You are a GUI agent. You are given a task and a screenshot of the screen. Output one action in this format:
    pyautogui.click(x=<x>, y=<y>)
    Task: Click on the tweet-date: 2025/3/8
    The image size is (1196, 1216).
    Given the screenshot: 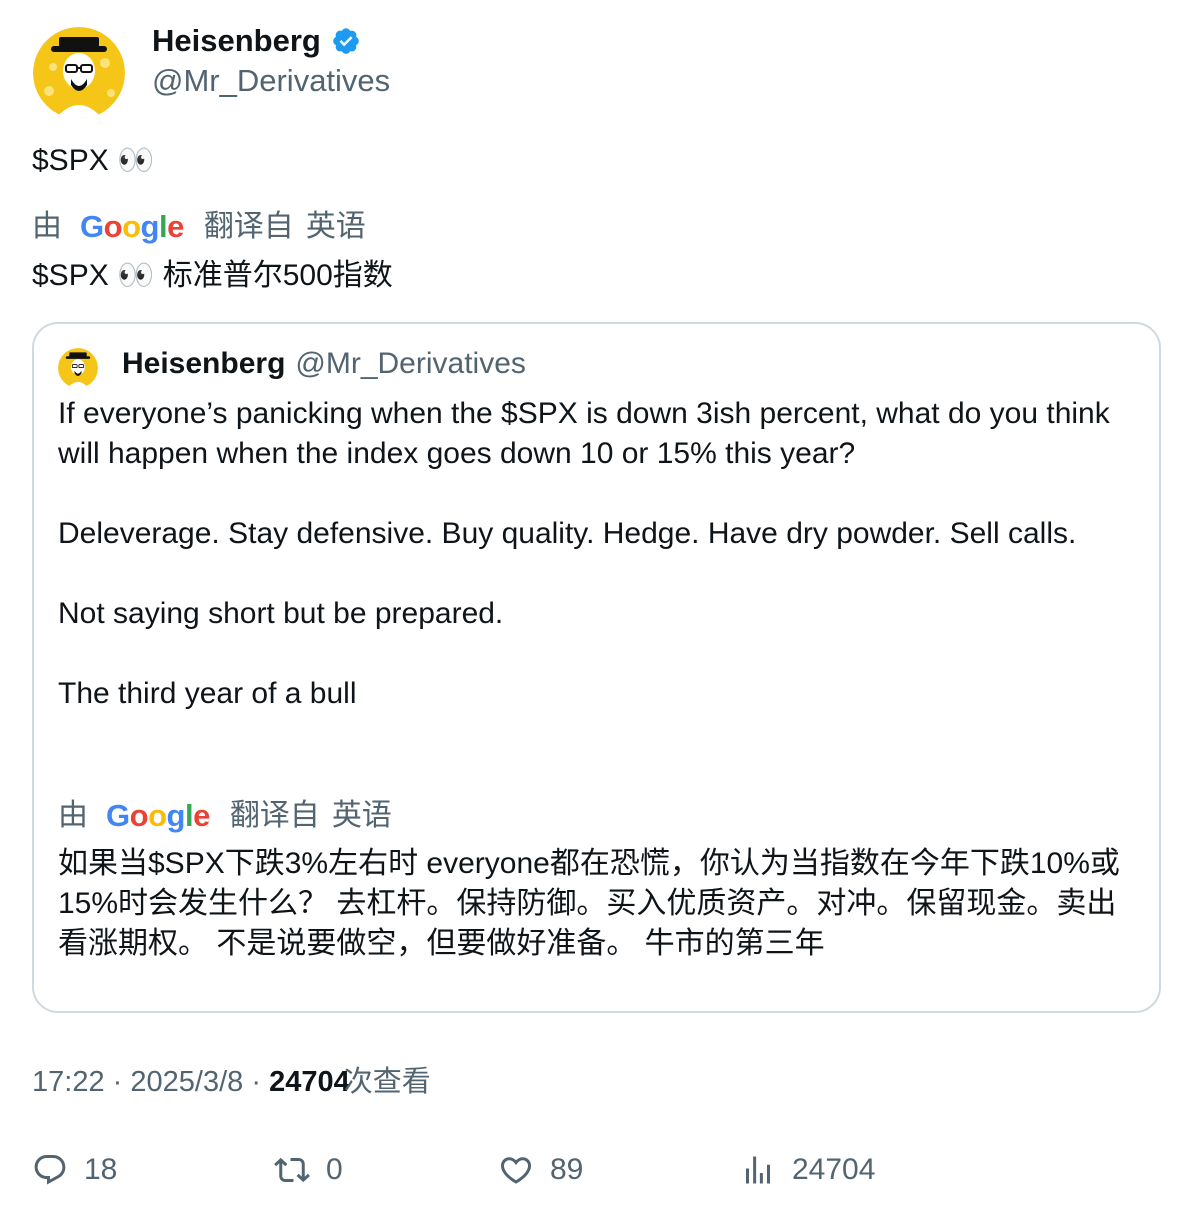 What is the action you would take?
    pyautogui.click(x=186, y=1082)
    